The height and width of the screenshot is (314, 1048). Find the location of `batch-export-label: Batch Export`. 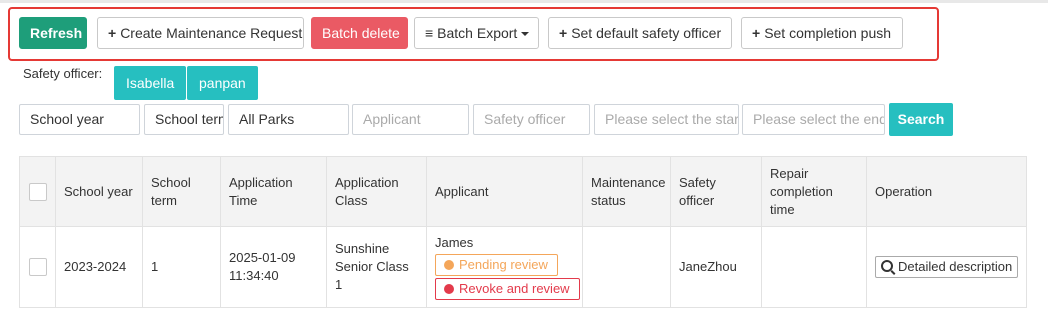

batch-export-label: Batch Export is located at coordinates (477, 33).